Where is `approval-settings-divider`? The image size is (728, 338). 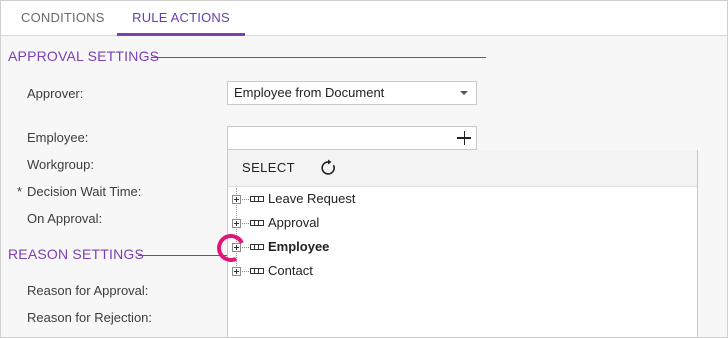 approval-settings-divider is located at coordinates (318, 57).